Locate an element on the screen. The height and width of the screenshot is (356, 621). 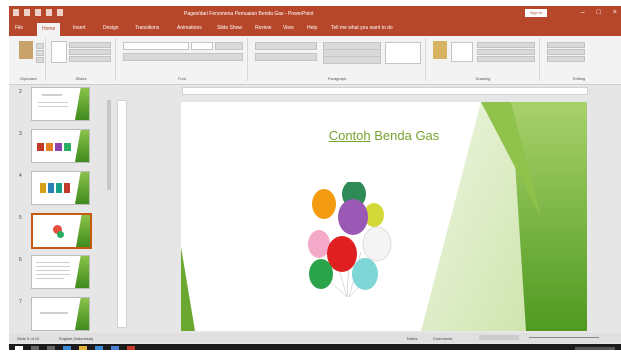
shapes-gallery is located at coordinates (403, 53).